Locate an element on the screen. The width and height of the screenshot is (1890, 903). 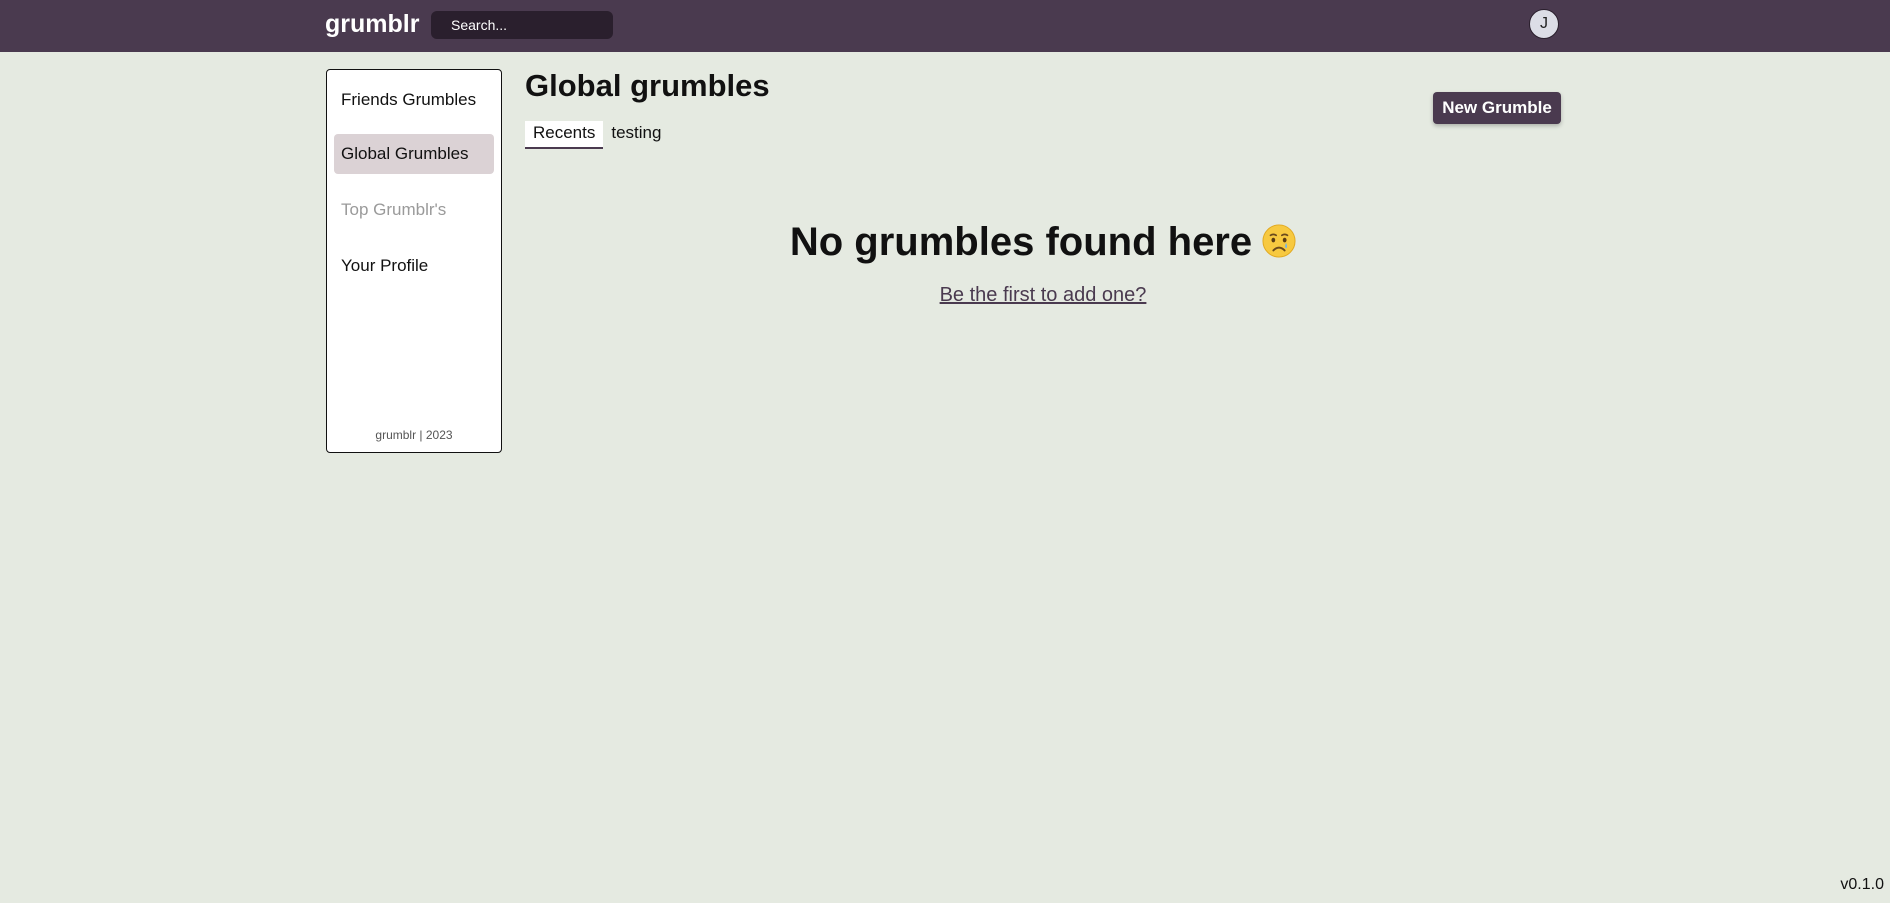
crying-face-icon is located at coordinates (1279, 241).